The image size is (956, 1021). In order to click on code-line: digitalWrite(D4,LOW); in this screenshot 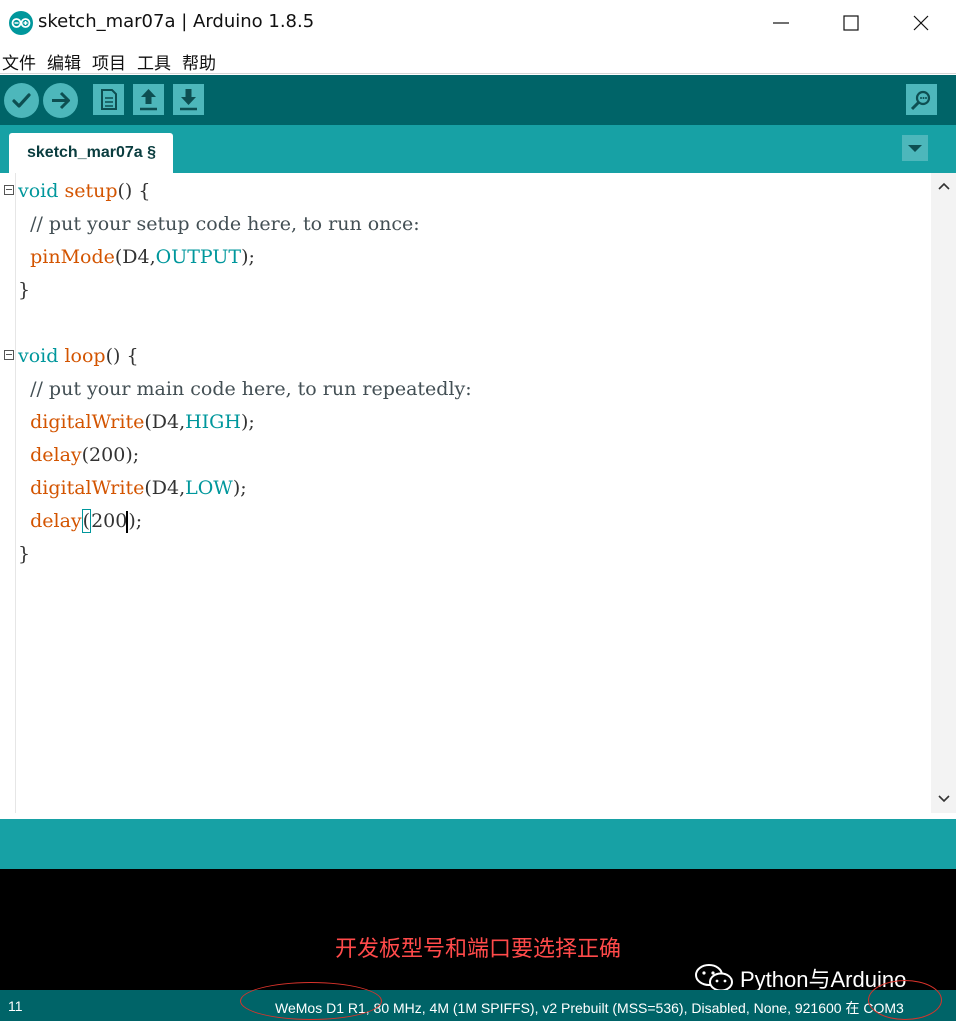, I will do `click(132, 488)`.